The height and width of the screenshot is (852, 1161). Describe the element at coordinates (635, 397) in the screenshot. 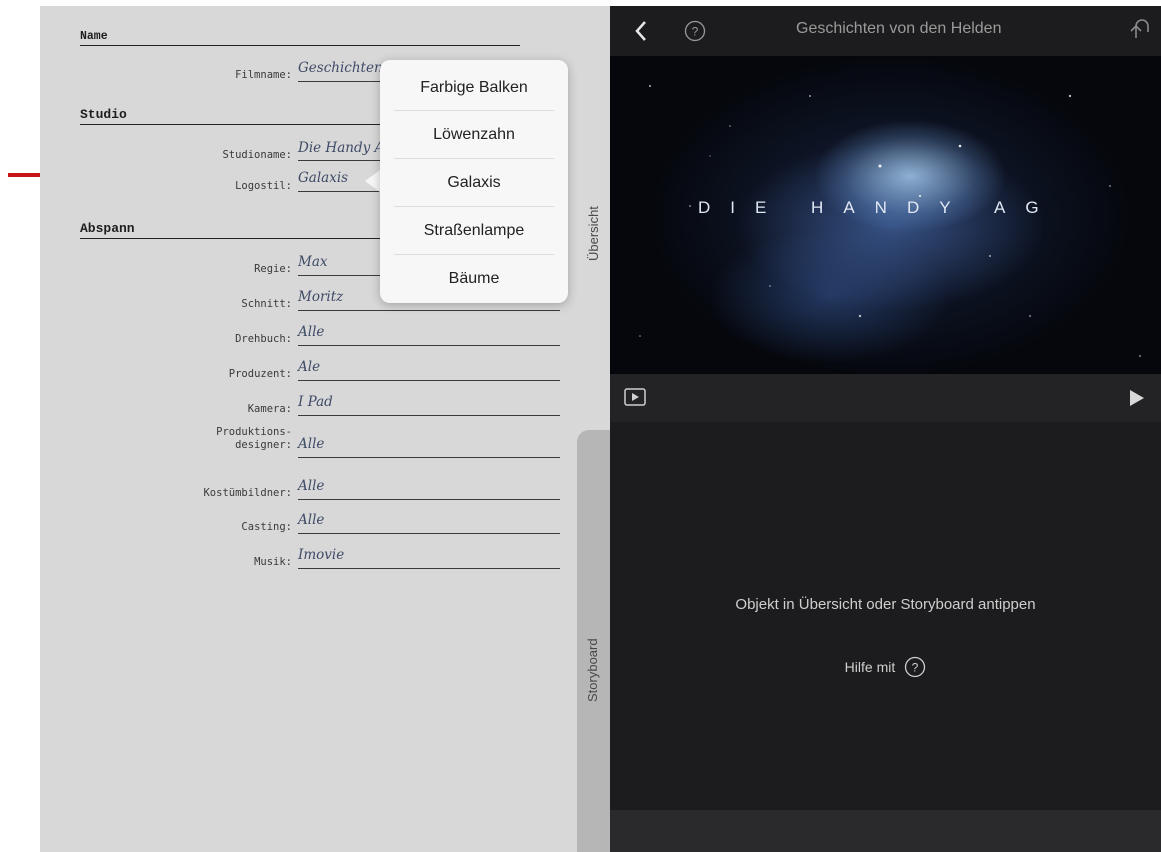

I see `play-box-icon` at that location.